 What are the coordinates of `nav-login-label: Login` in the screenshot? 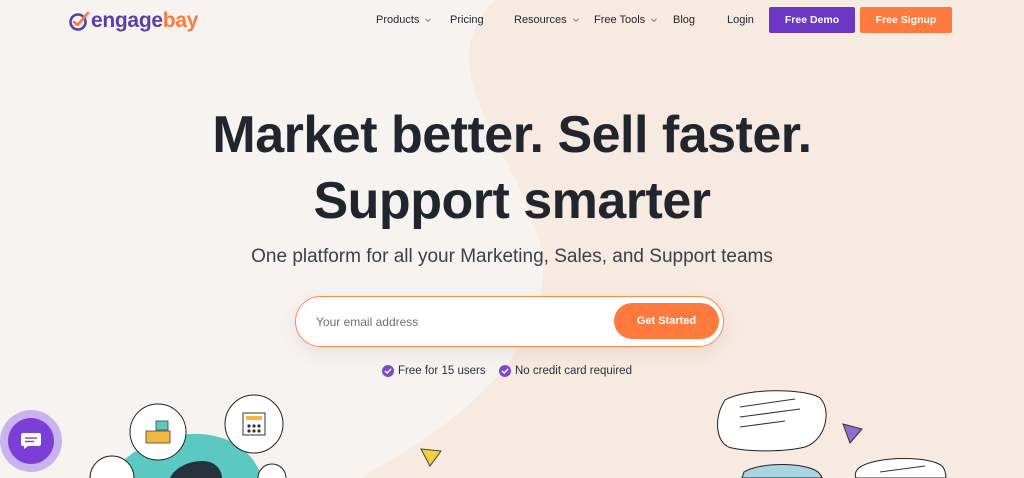 It's located at (740, 20).